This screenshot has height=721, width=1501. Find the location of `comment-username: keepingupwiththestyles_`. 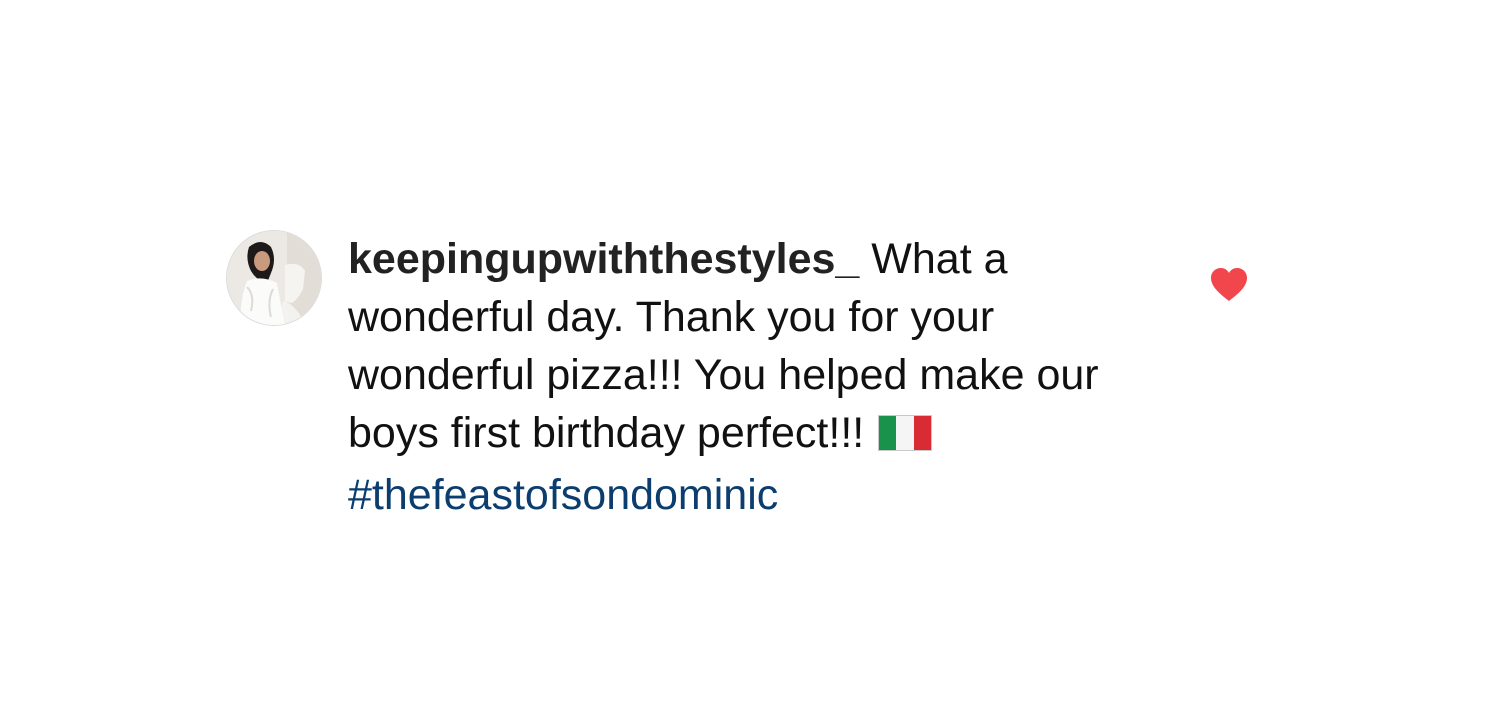

comment-username: keepingupwiththestyles_ is located at coordinates (603, 259).